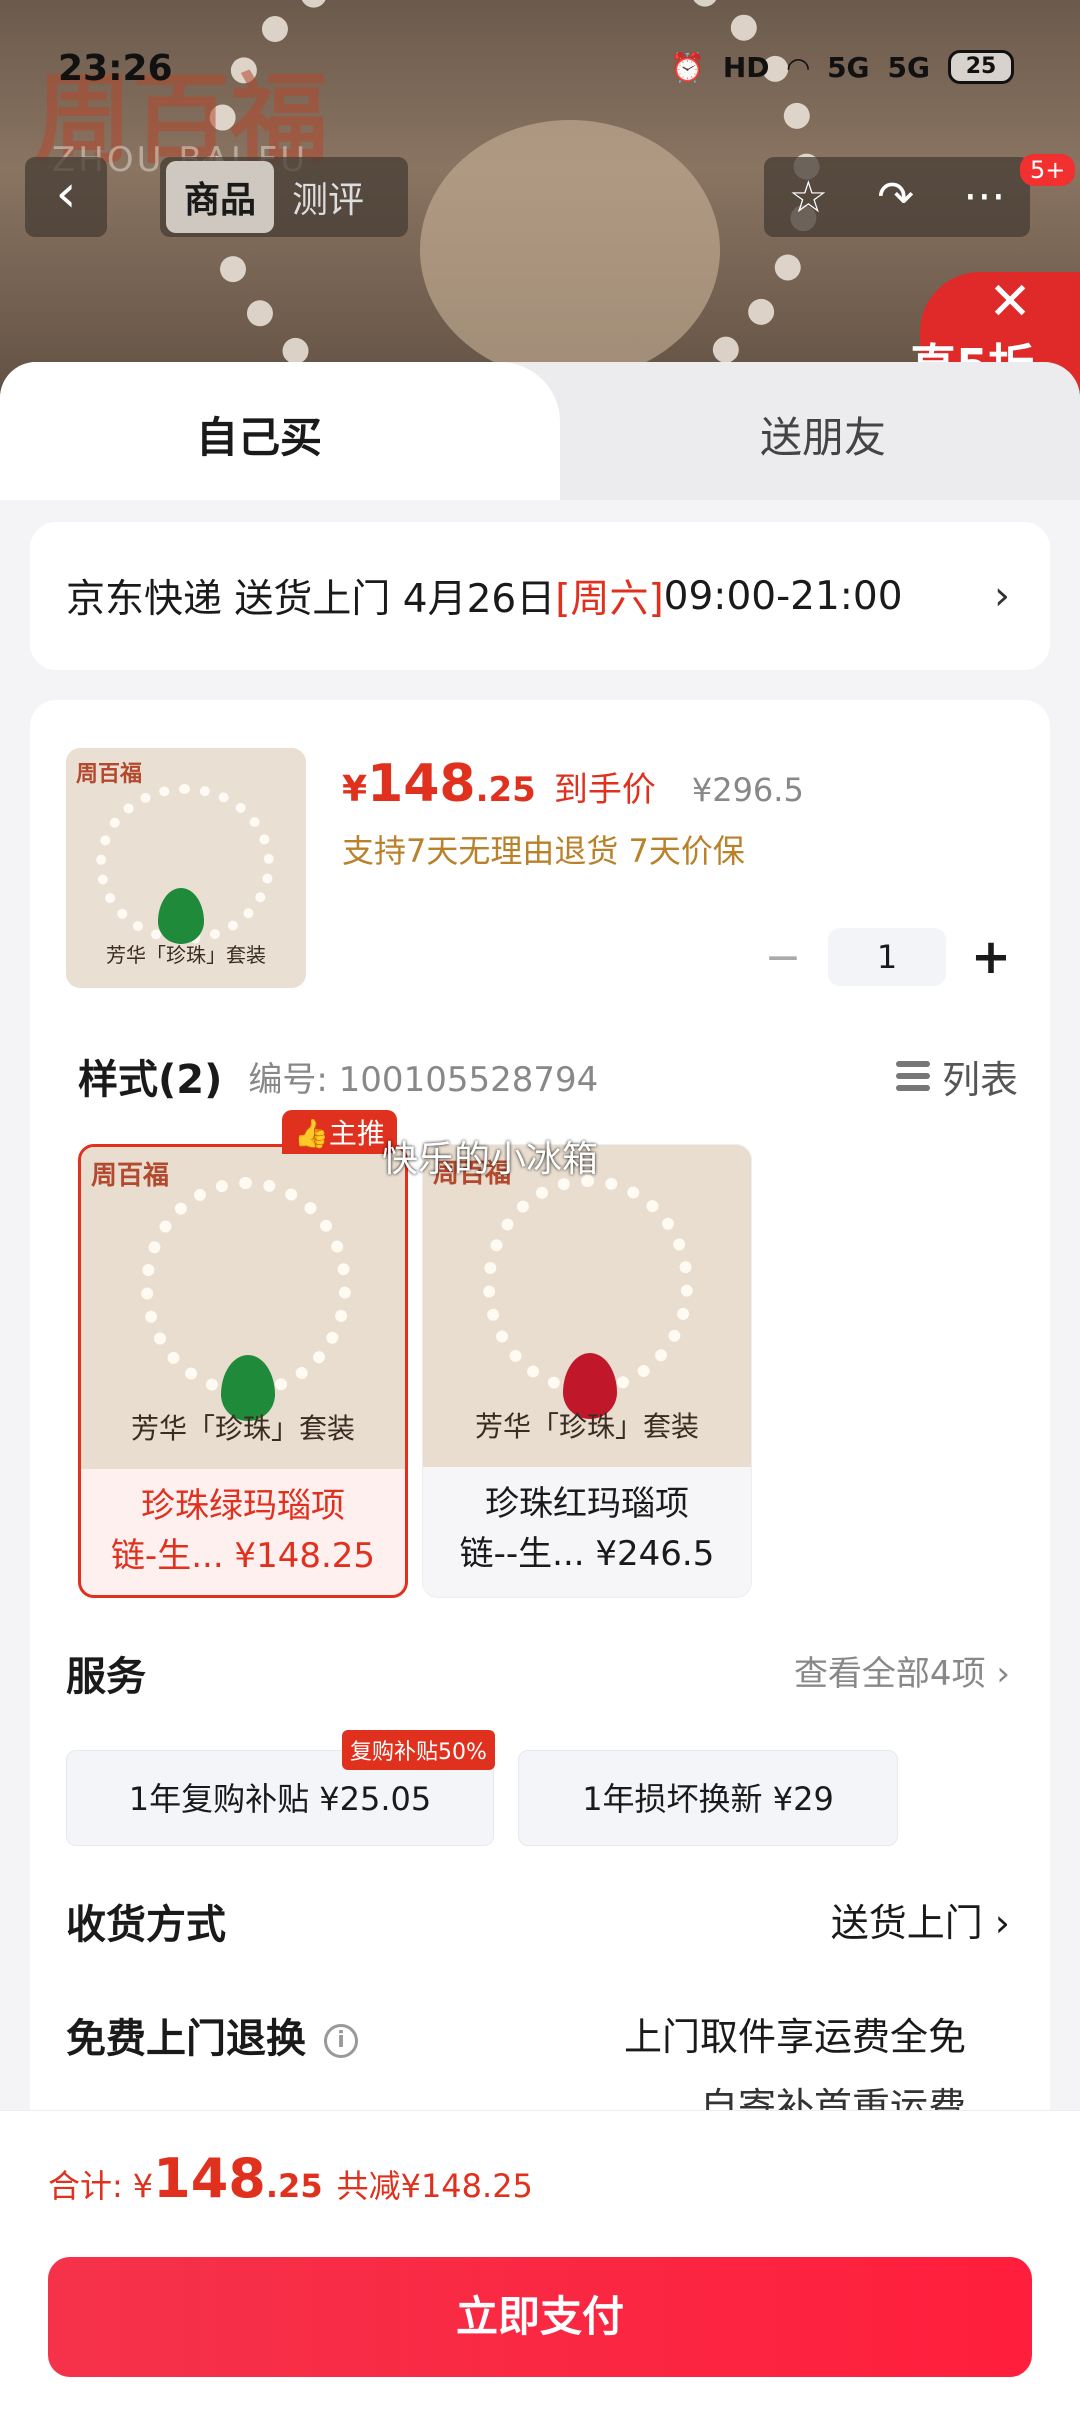 The height and width of the screenshot is (2412, 1080). What do you see at coordinates (434, 2186) in the screenshot?
I see `total-saved: 共减¥148.25` at bounding box center [434, 2186].